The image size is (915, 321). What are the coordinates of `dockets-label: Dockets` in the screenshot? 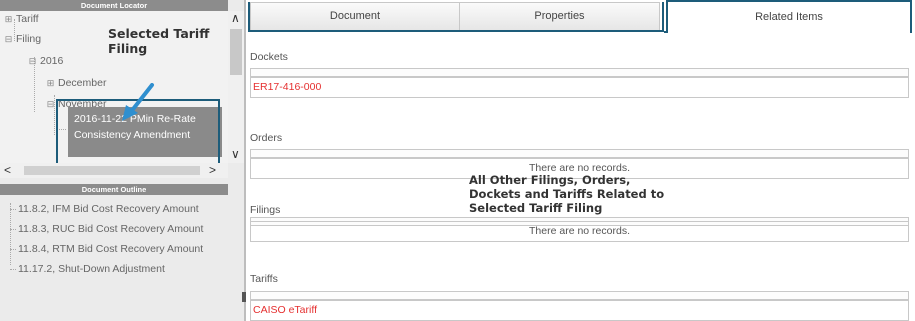 It's located at (269, 57).